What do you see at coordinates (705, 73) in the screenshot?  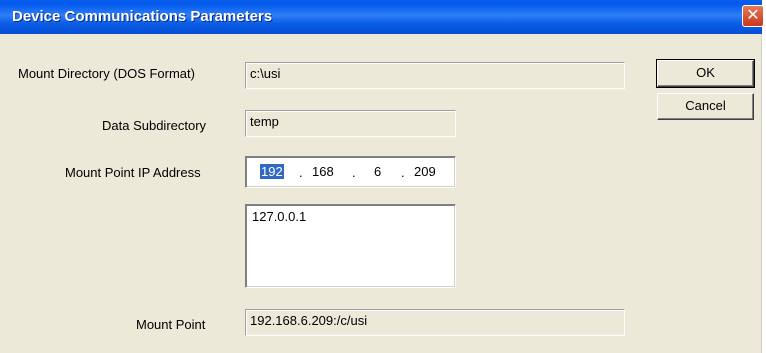 I see `ok-button: OK` at bounding box center [705, 73].